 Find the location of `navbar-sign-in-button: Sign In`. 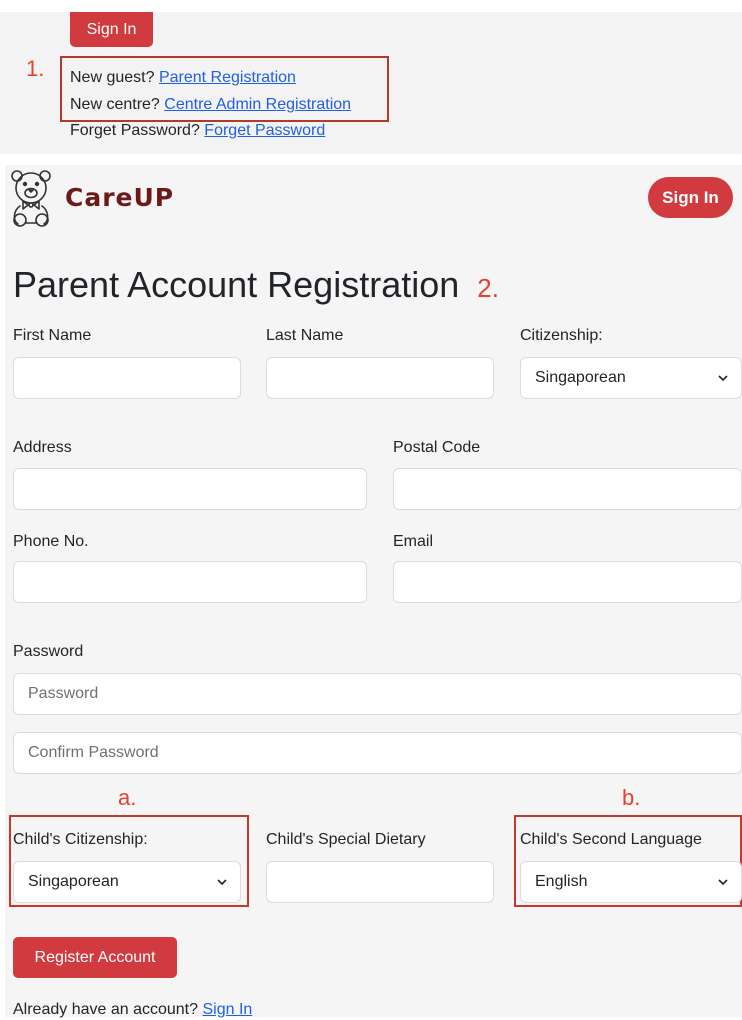

navbar-sign-in-button: Sign In is located at coordinates (690, 197).